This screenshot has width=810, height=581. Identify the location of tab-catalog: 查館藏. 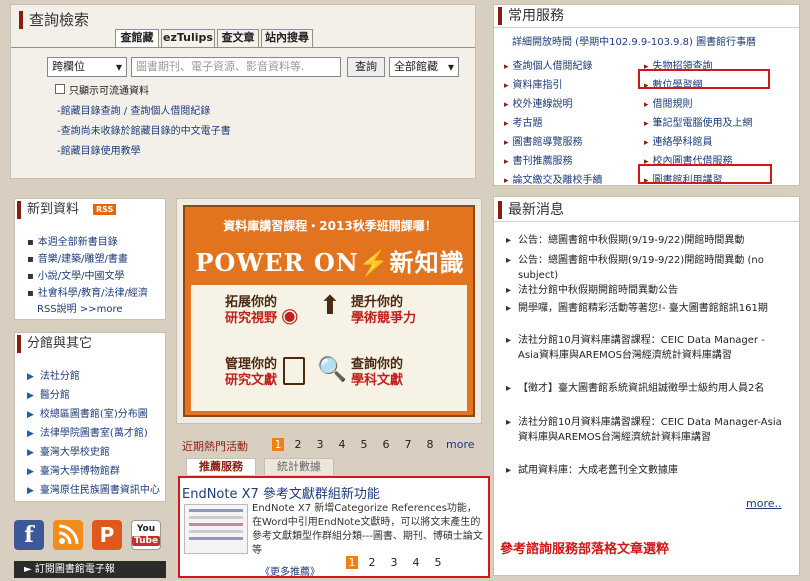
(137, 38).